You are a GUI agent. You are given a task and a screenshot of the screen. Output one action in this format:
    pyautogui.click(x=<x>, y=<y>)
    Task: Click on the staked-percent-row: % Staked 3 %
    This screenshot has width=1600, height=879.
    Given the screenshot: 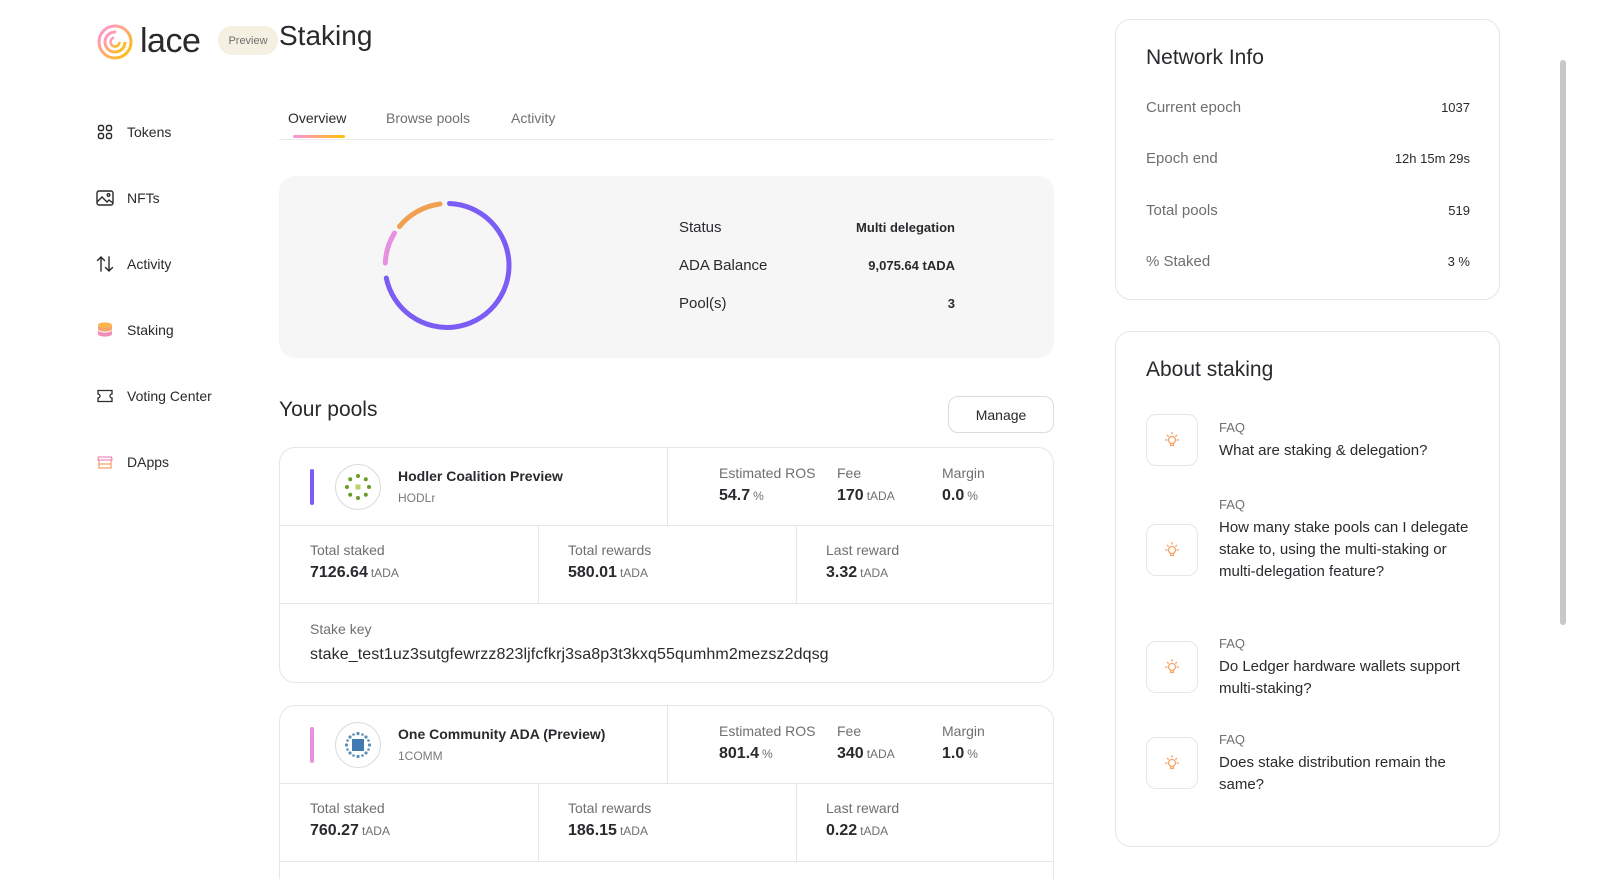 What is the action you would take?
    pyautogui.click(x=1308, y=261)
    